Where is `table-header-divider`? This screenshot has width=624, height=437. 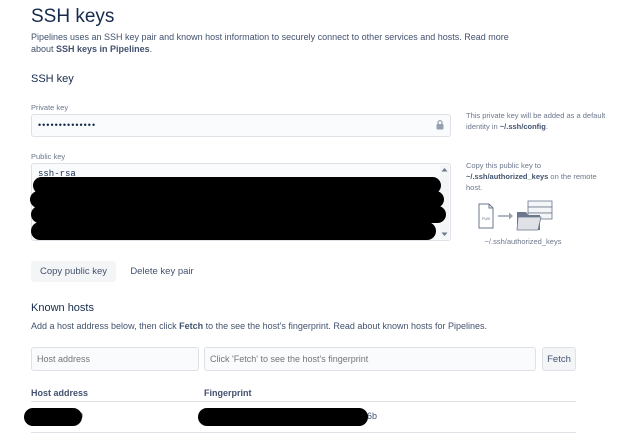 table-header-divider is located at coordinates (303, 401).